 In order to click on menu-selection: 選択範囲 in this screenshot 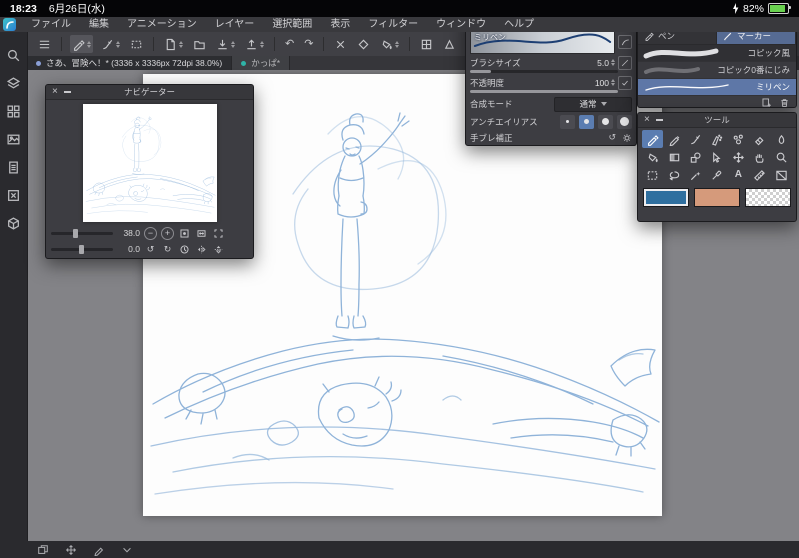, I will do `click(292, 24)`.